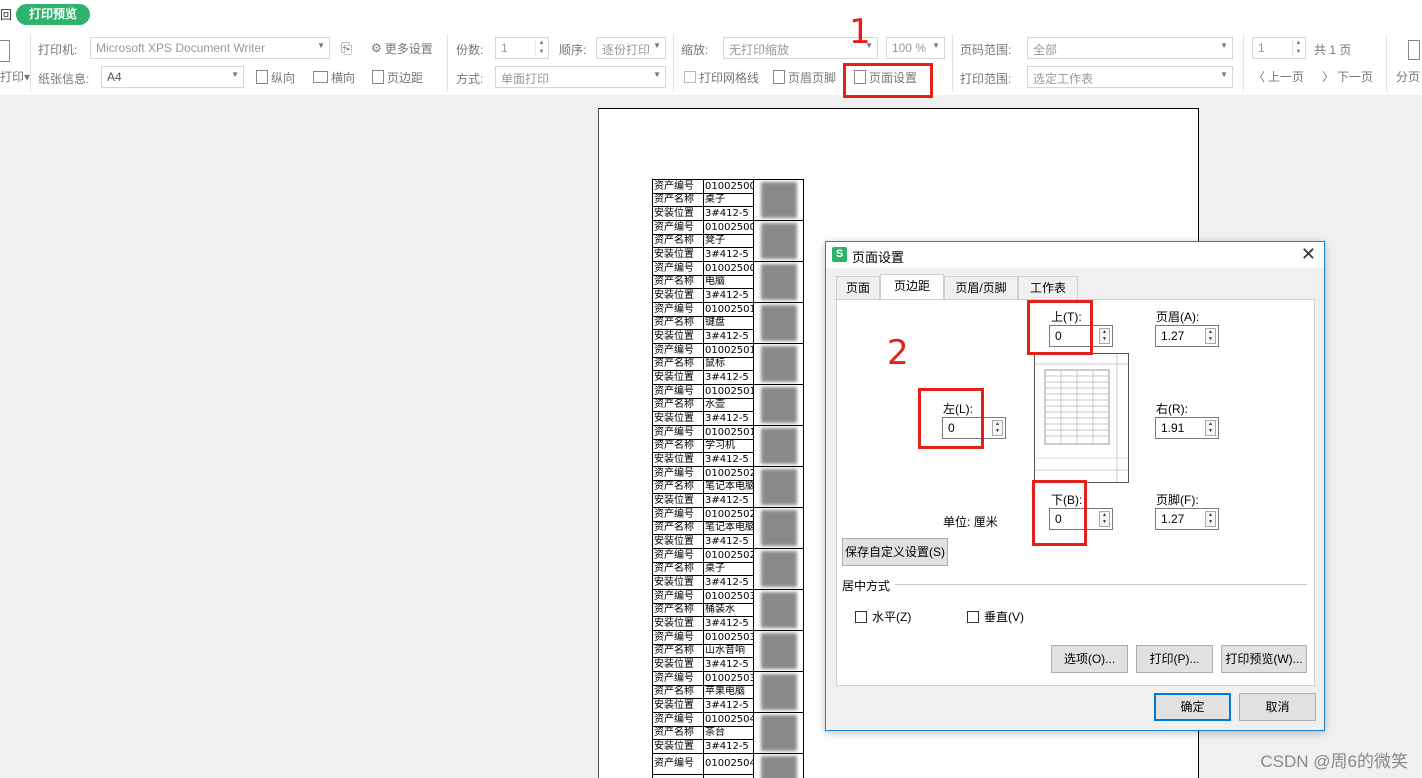 The image size is (1422, 778). What do you see at coordinates (721, 77) in the screenshot?
I see `print-gridlines-checkbox: 打印网格线` at bounding box center [721, 77].